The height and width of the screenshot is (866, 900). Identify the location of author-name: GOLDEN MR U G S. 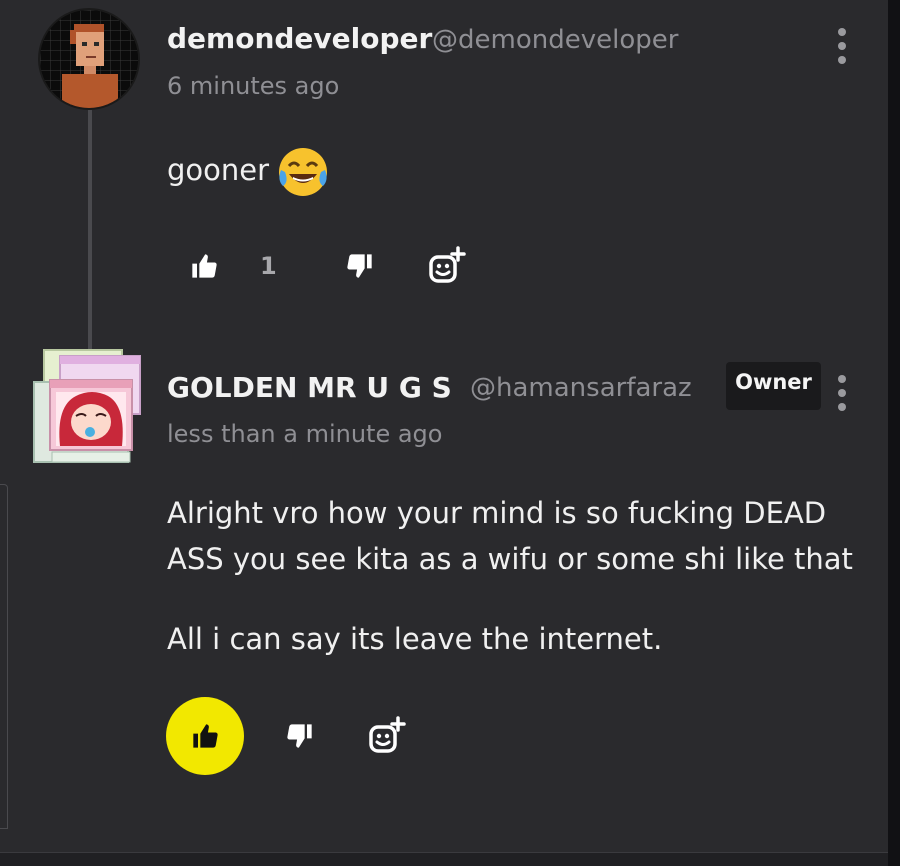
(309, 387).